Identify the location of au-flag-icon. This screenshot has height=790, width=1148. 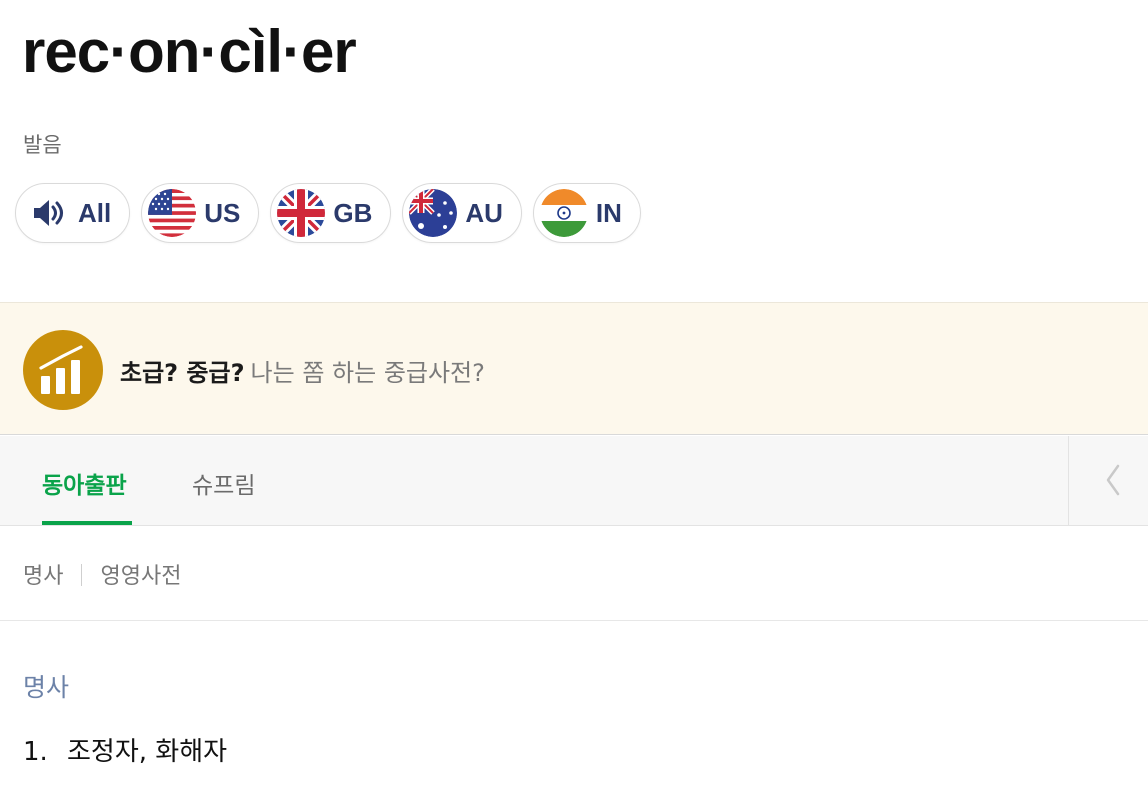
(433, 213).